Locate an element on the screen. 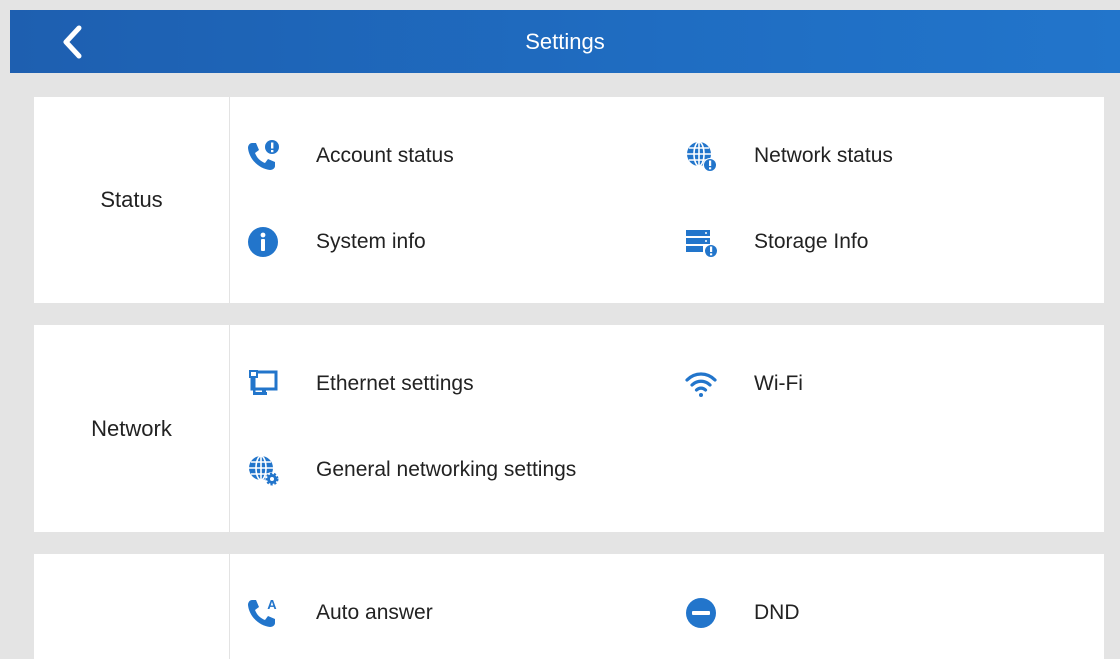 Image resolution: width=1120 pixels, height=659 pixels. general-networking-settings-item: General networking settings is located at coordinates (411, 470).